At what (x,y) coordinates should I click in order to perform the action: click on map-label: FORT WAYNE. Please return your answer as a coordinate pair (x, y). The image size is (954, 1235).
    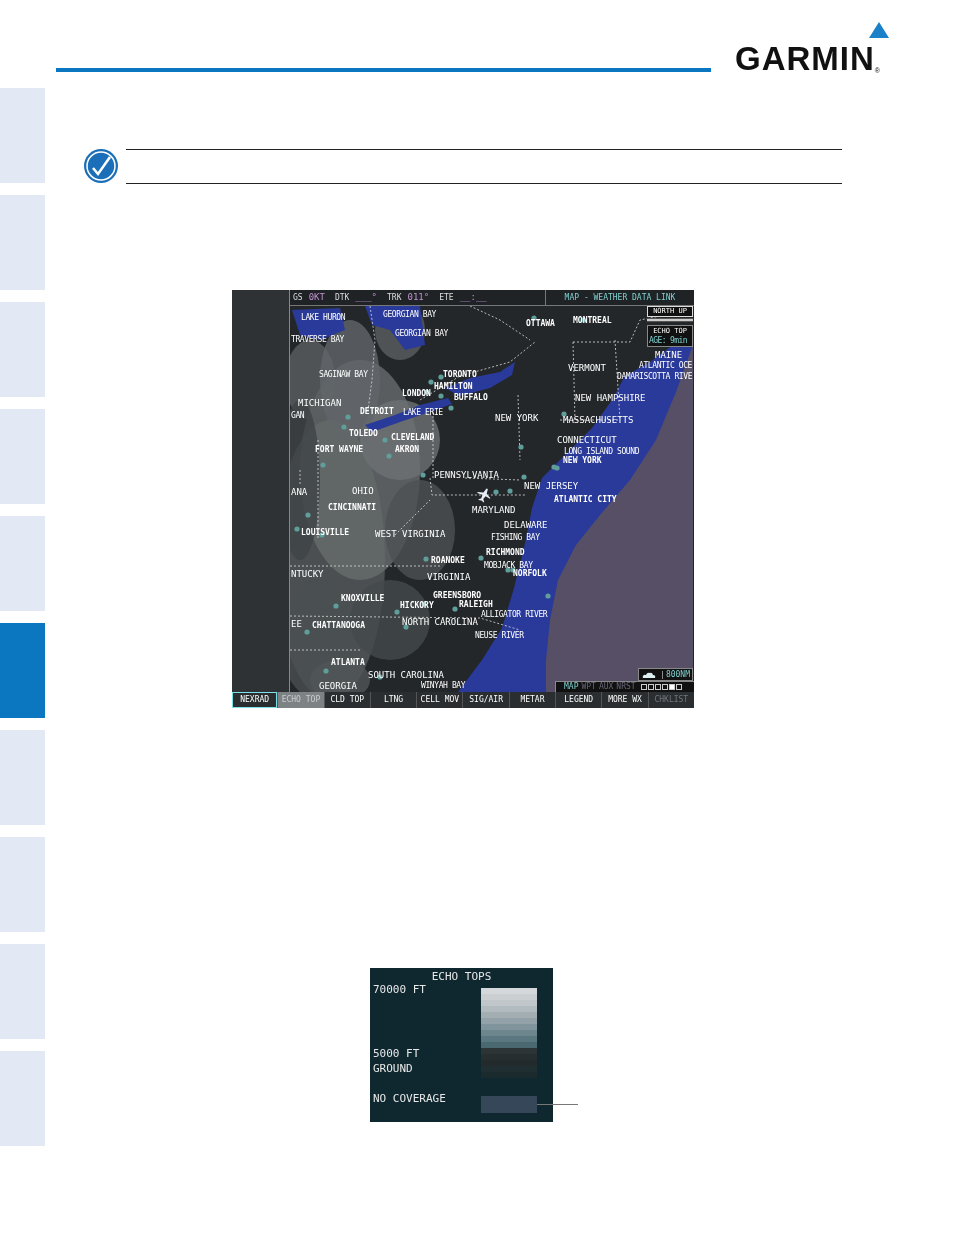
    Looking at the image, I should click on (339, 450).